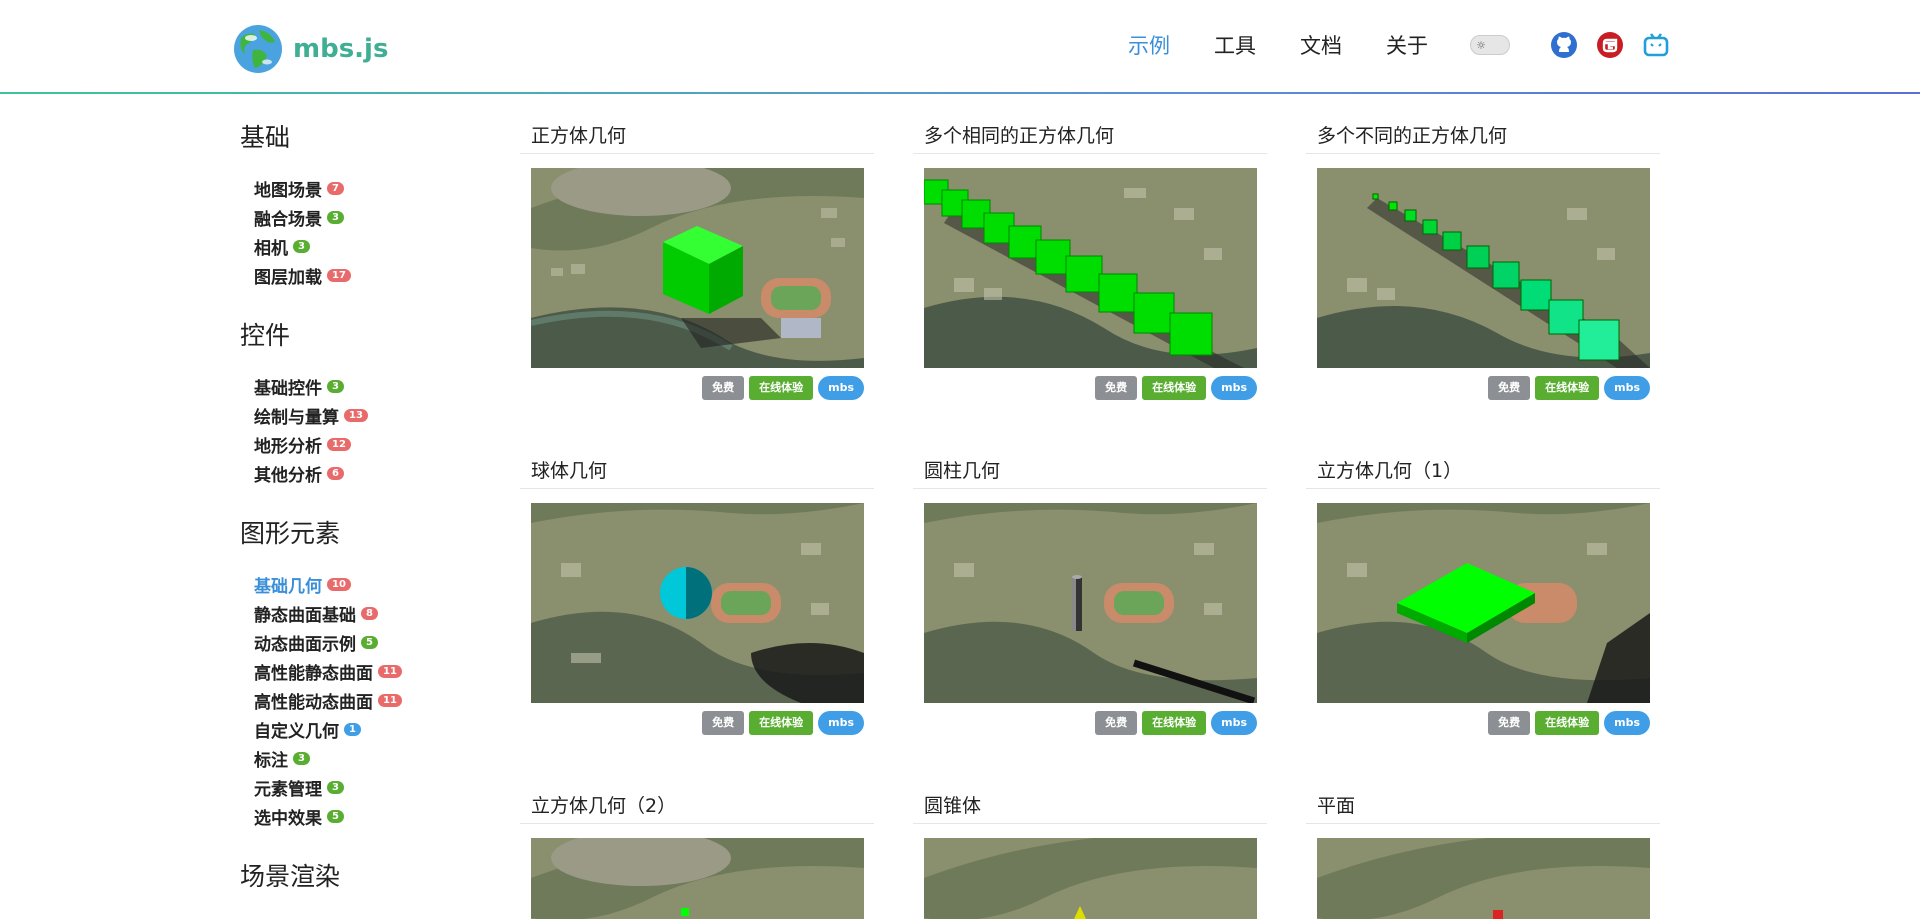  Describe the element at coordinates (357, 246) in the screenshot. I see `sidebar-item-camera: 相机 3` at that location.